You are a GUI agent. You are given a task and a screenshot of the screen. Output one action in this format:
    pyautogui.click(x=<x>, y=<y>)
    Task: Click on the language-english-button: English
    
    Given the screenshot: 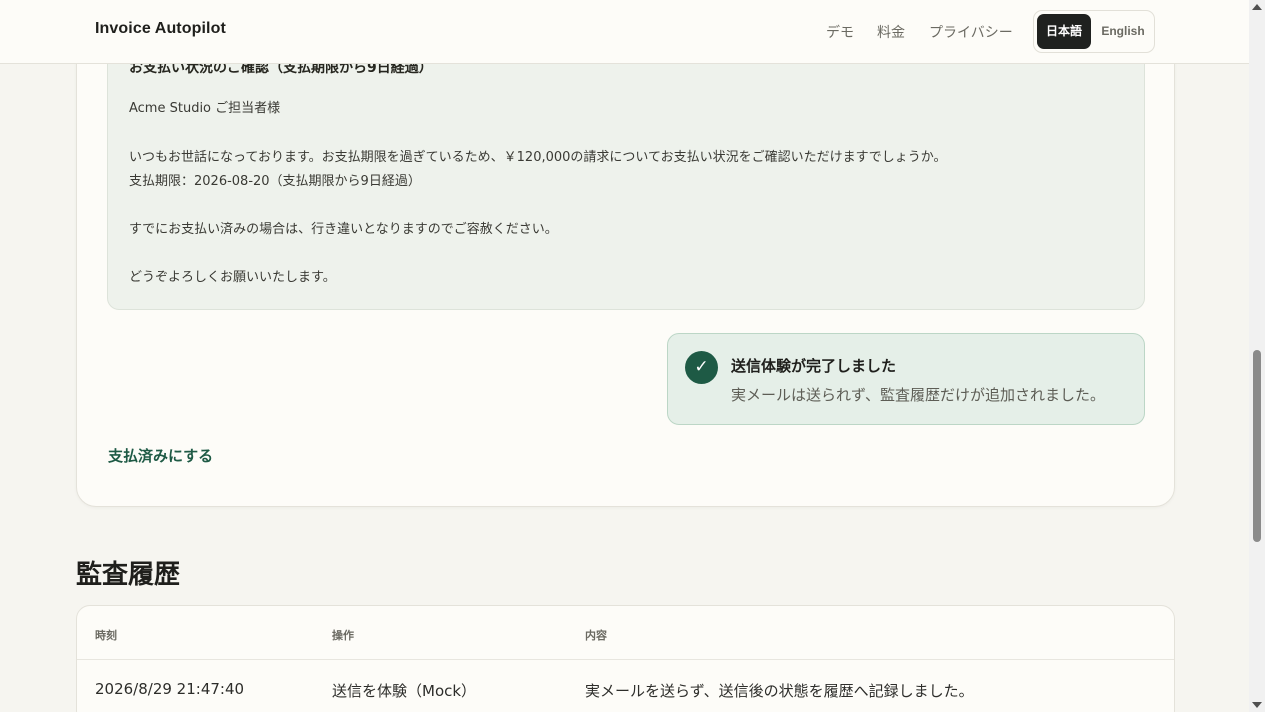 What is the action you would take?
    pyautogui.click(x=1123, y=31)
    